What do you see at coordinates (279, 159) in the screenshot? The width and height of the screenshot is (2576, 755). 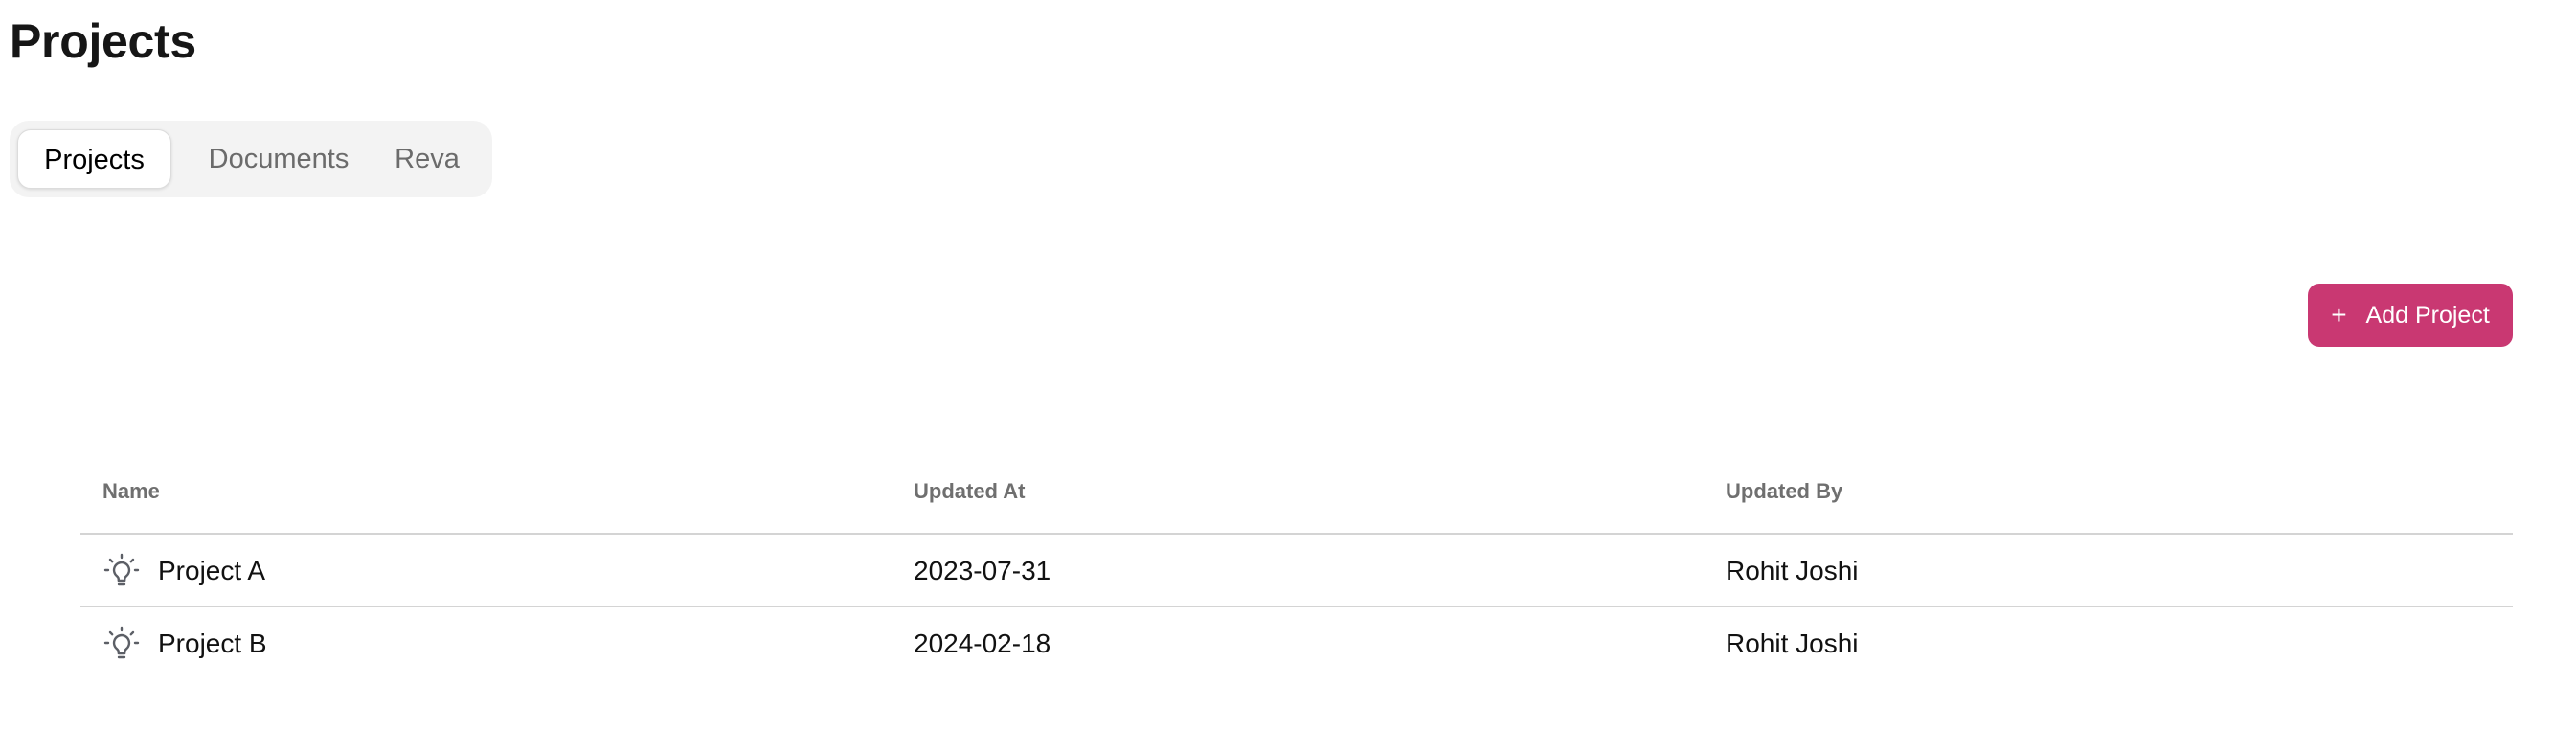 I see `tab-documents: Documents` at bounding box center [279, 159].